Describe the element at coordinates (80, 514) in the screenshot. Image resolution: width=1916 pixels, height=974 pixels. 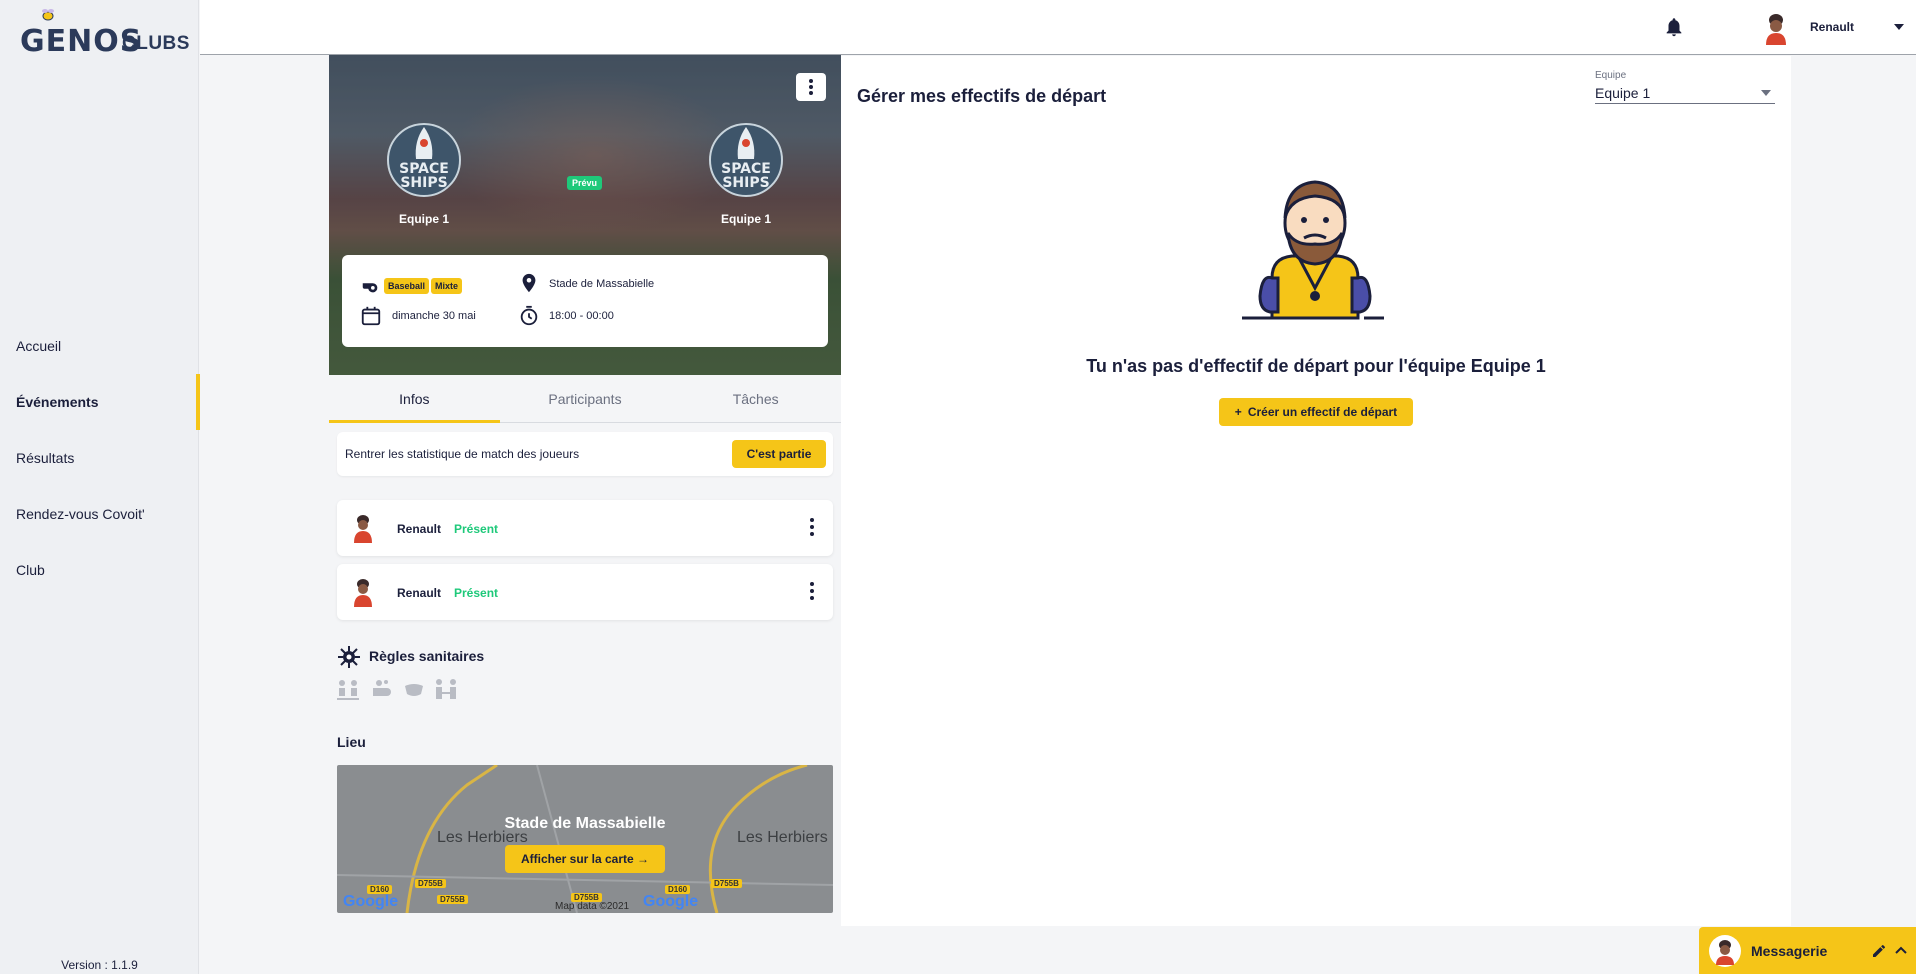
I see `sidebar-item-label: Rendez-vous Covoit'` at that location.